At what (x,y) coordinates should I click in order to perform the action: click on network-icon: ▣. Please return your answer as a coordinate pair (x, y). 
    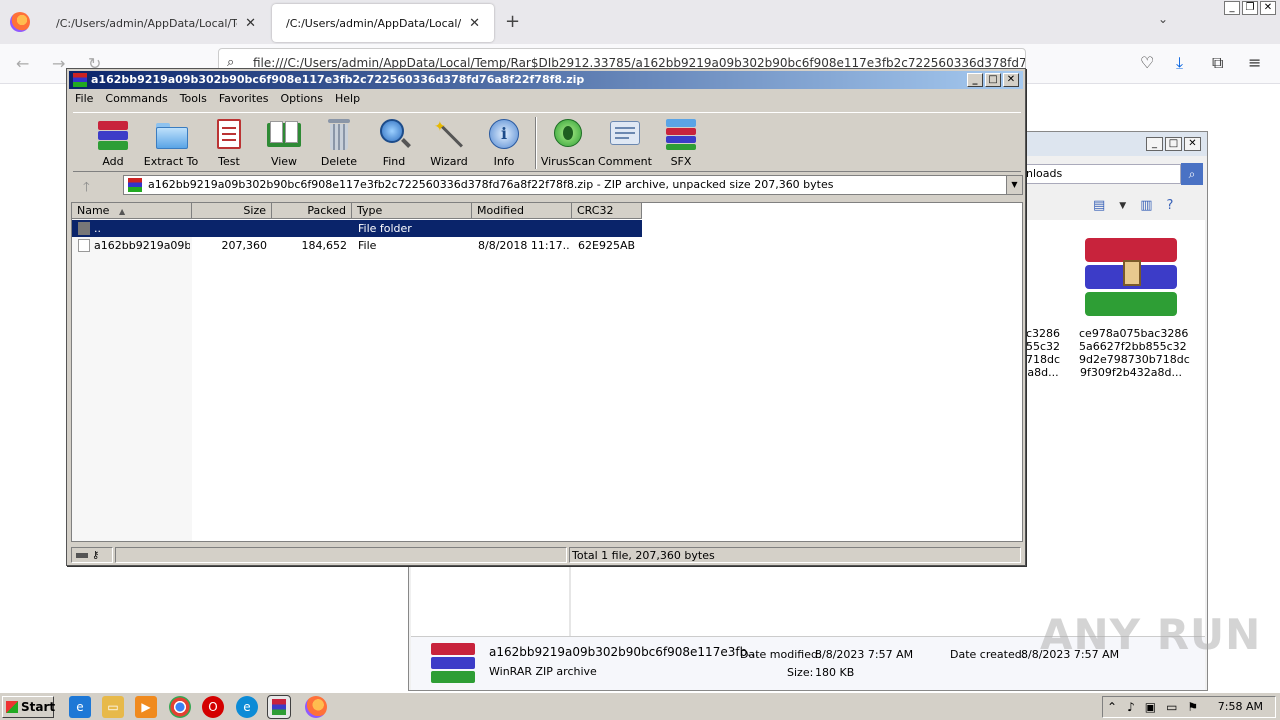
    Looking at the image, I should click on (1150, 707).